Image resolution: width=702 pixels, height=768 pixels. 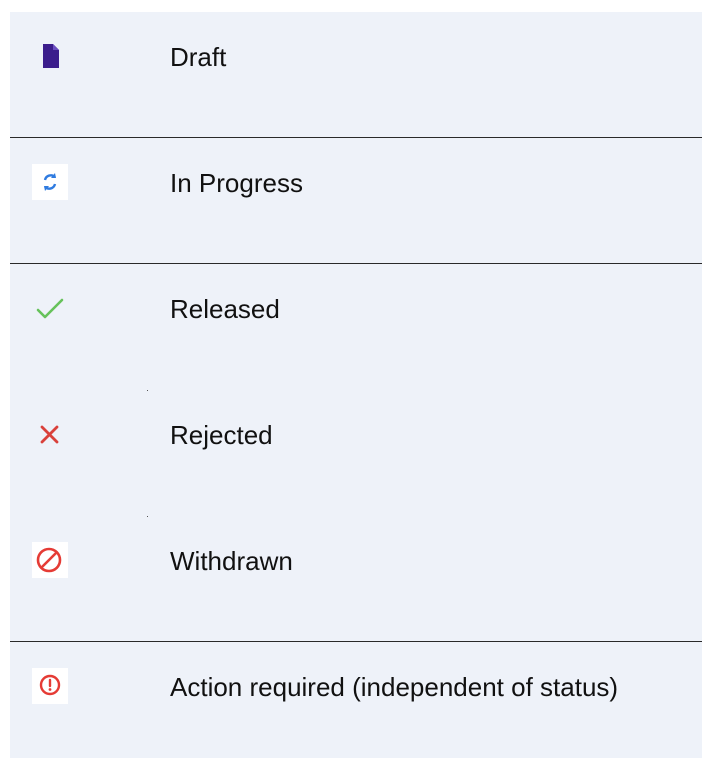 I want to click on legend-label: Rejected, so click(x=221, y=435).